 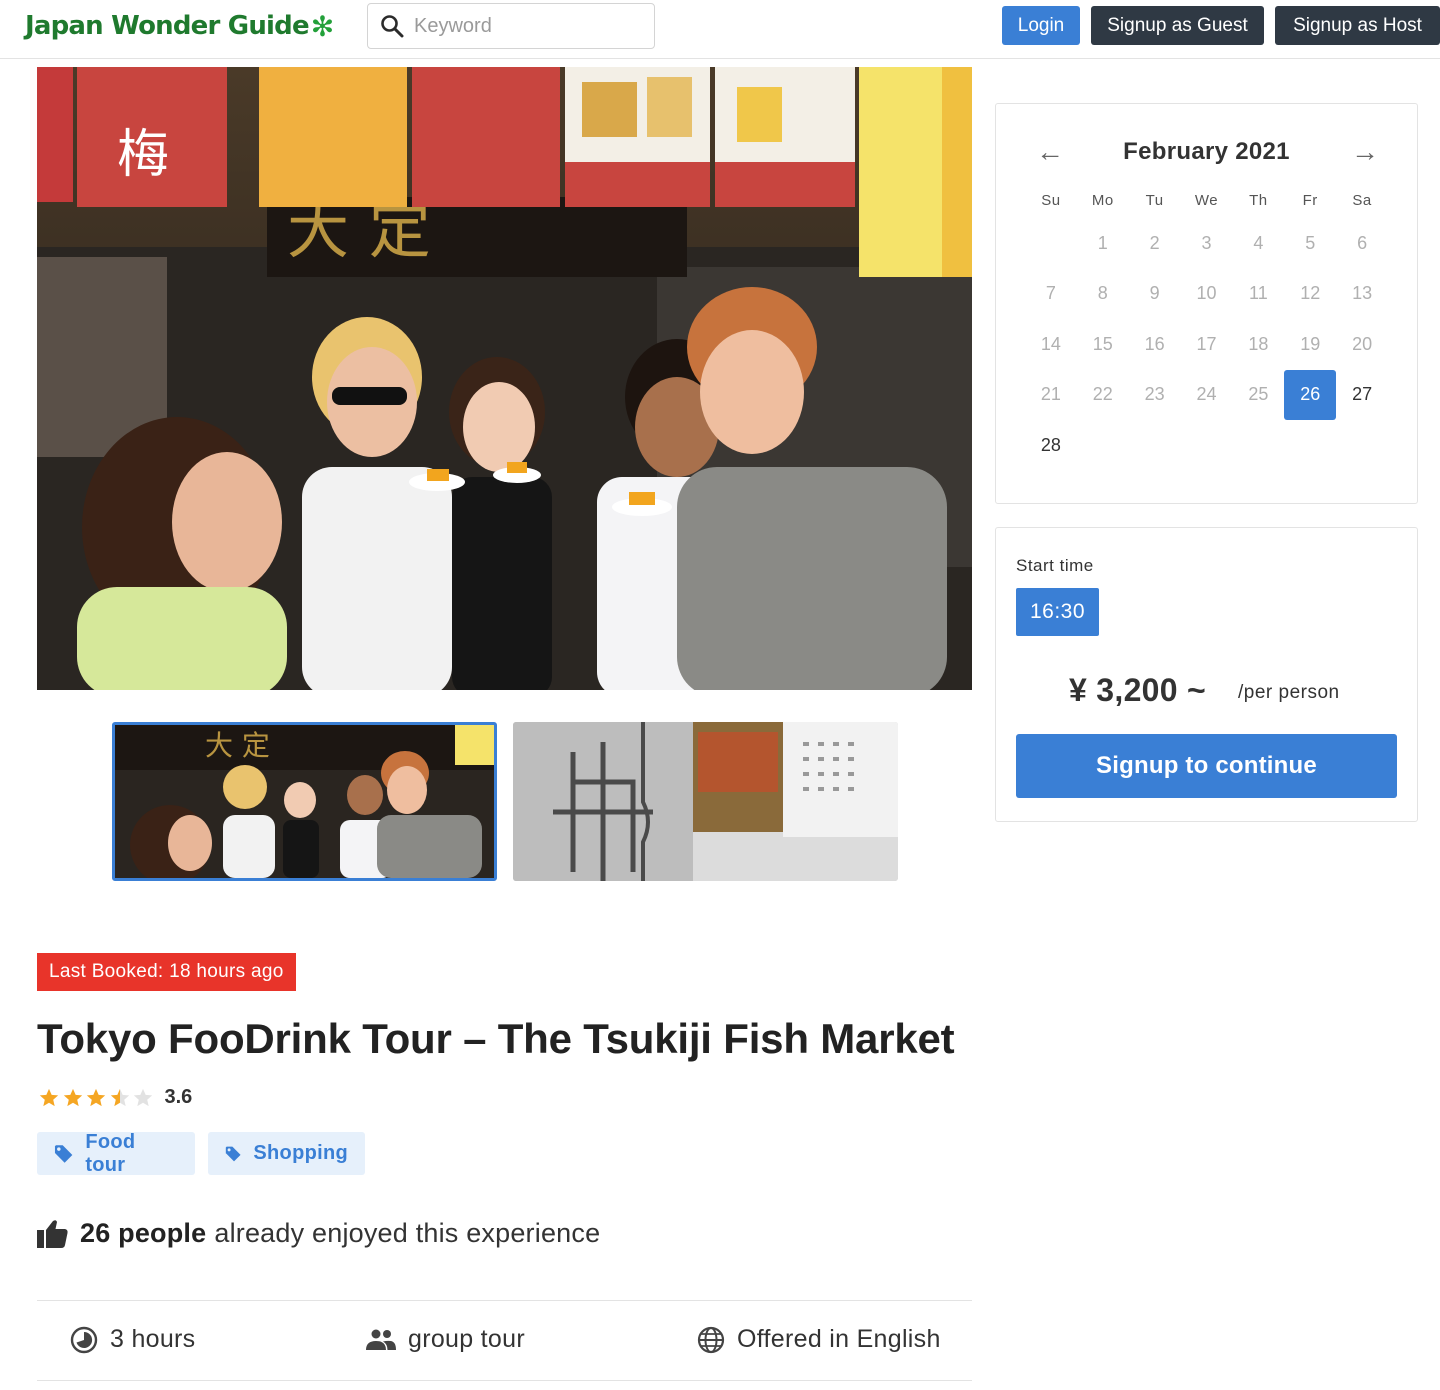 I want to click on calendar-day: 17, so click(x=1206, y=343).